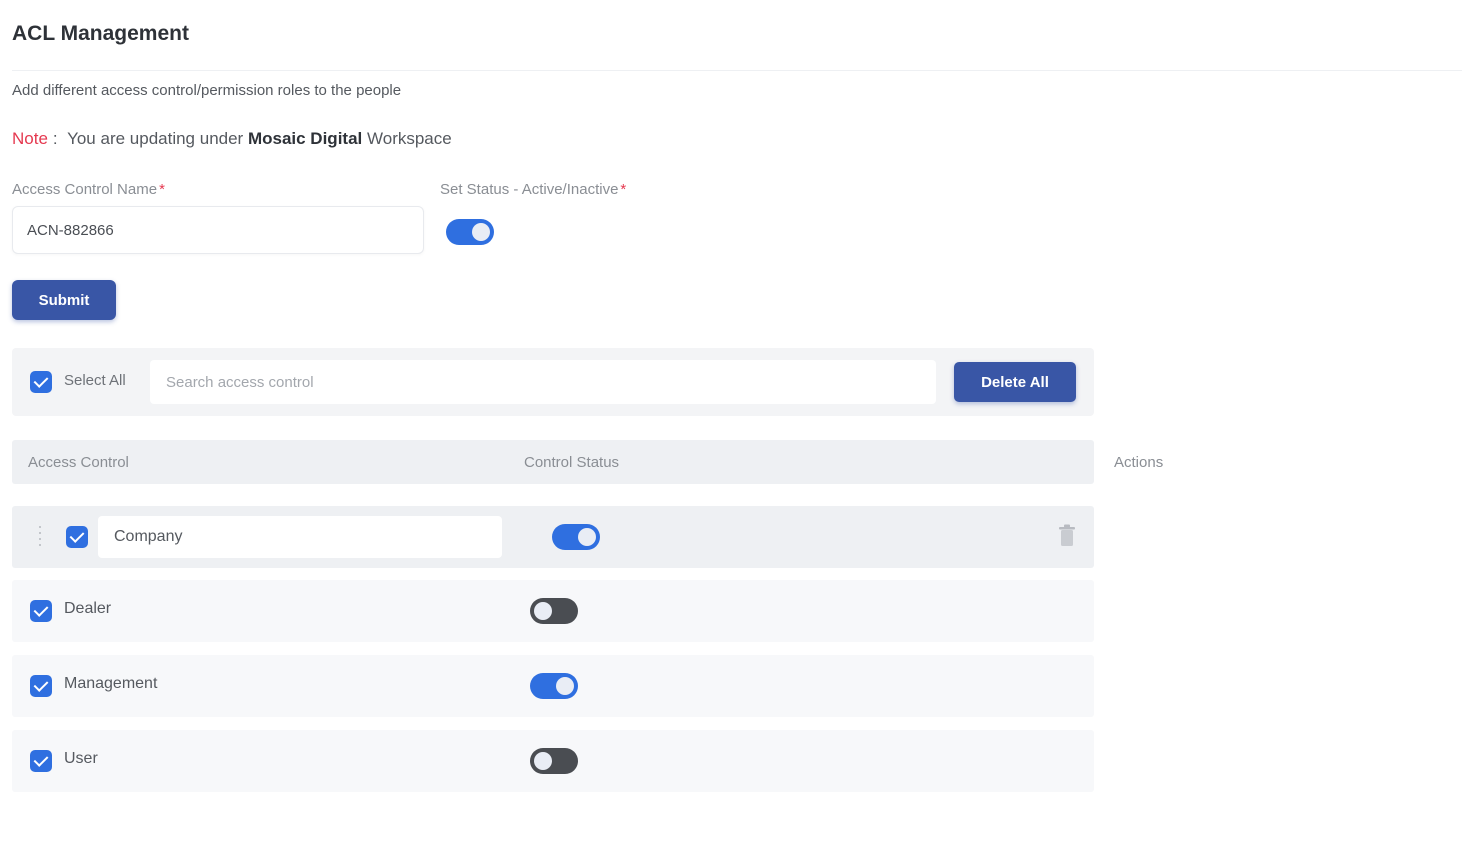 Image resolution: width=1468 pixels, height=863 pixels. I want to click on note-text-before: You are updating under, so click(155, 138).